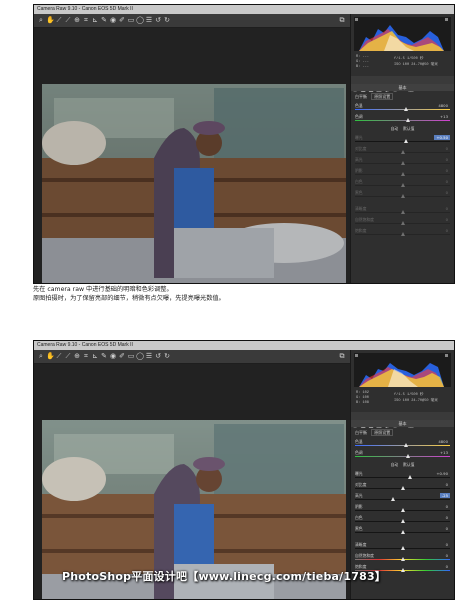 This screenshot has height=601, width=471. I want to click on readout-b: B: 108, so click(362, 403).